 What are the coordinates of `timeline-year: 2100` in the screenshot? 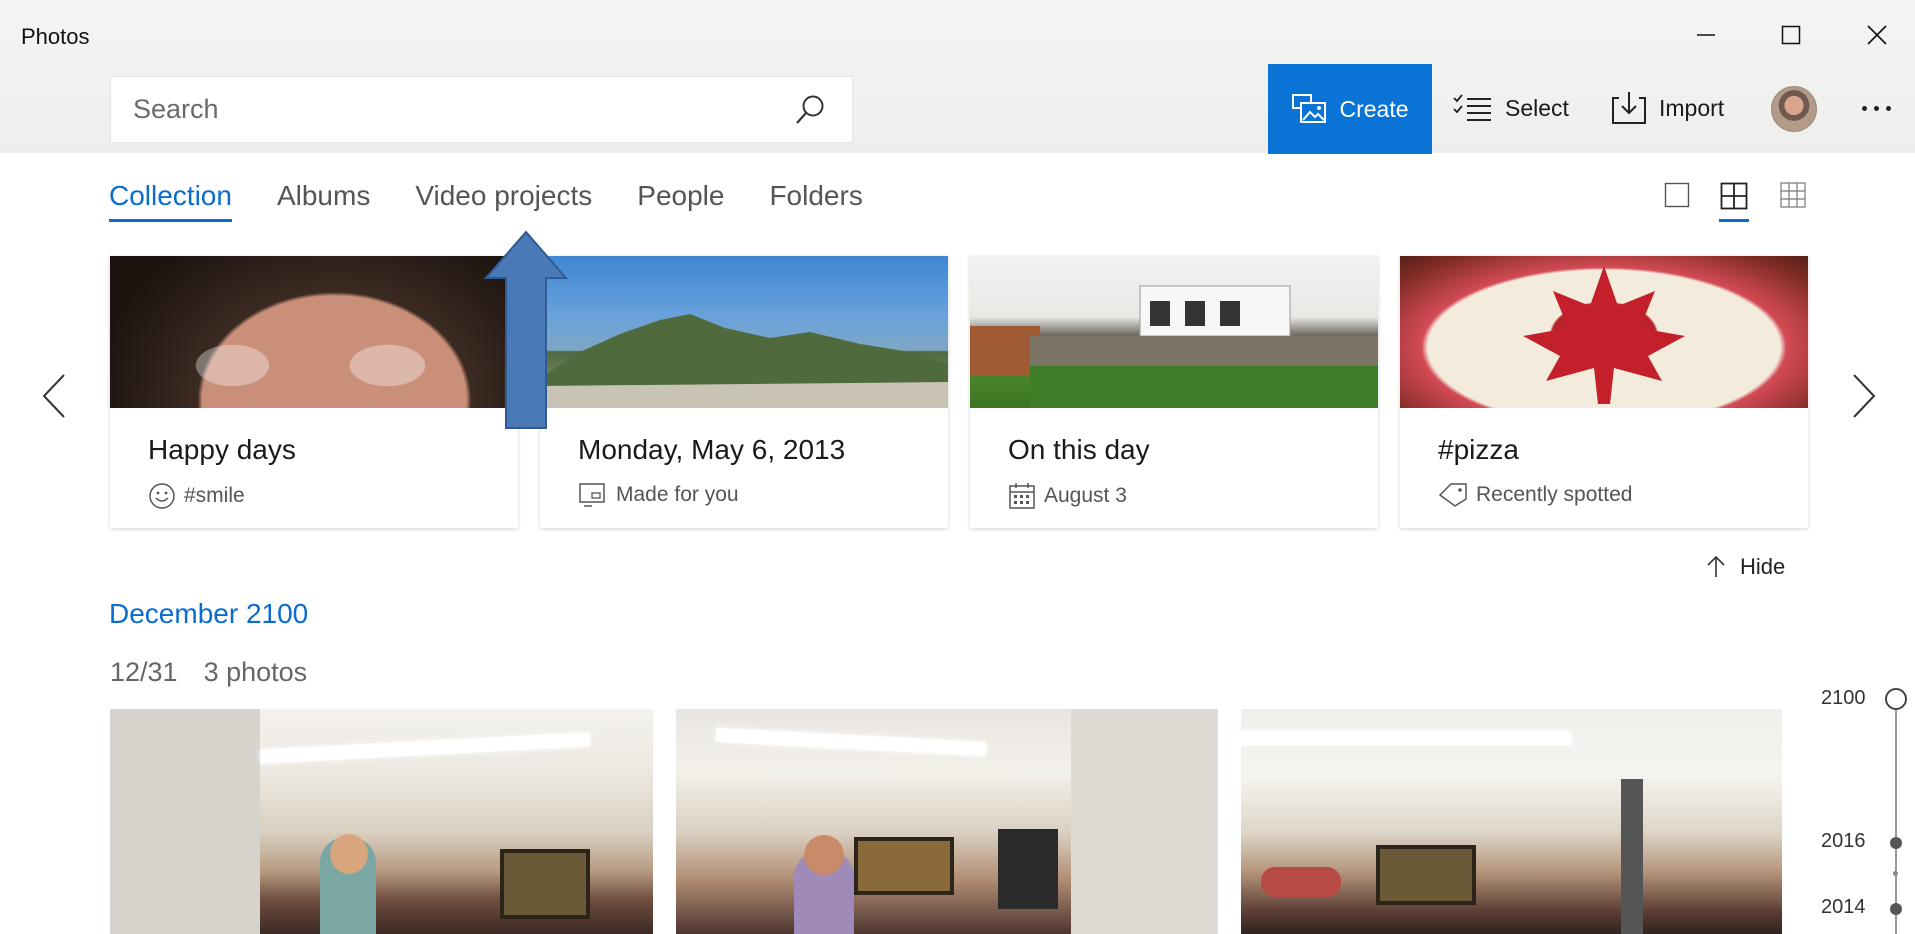 It's located at (1843, 698).